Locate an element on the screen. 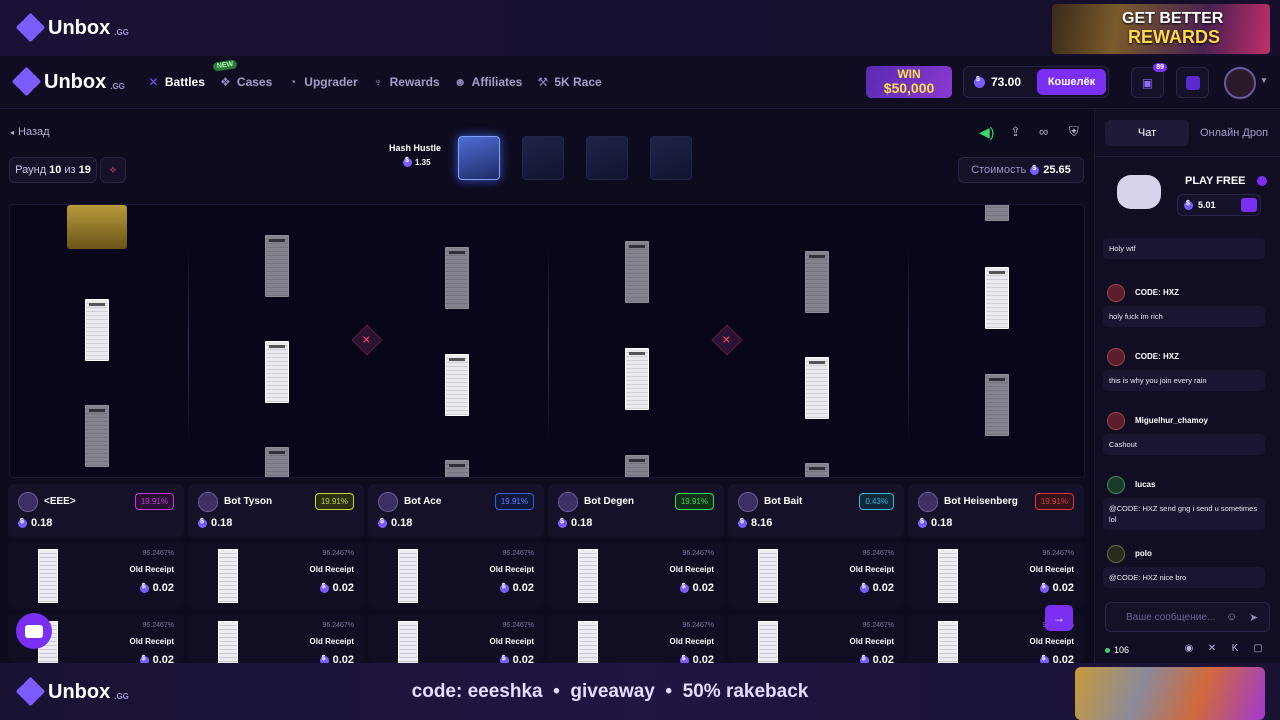  cart-count-badge: 89 is located at coordinates (1160, 67).